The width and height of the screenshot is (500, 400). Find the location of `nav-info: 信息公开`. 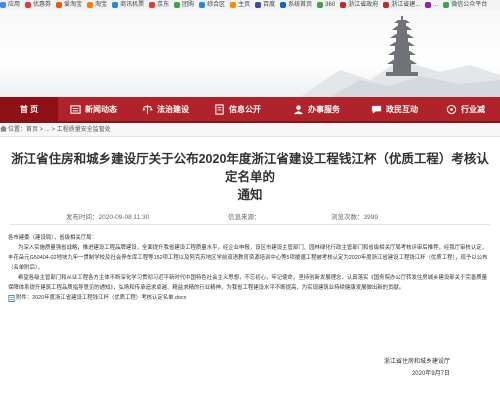

nav-info: 信息公开 is located at coordinates (237, 109).